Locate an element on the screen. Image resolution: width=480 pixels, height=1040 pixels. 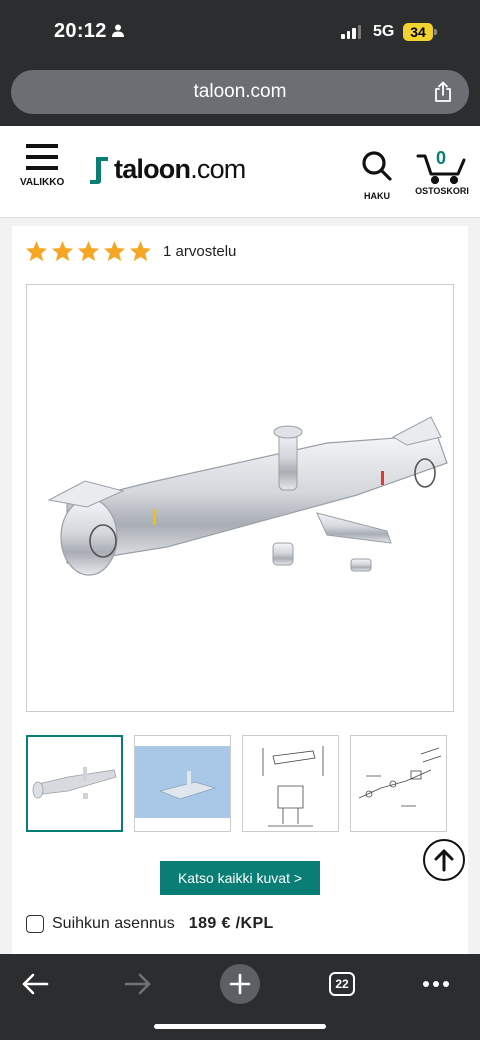
more-icon is located at coordinates (436, 984).